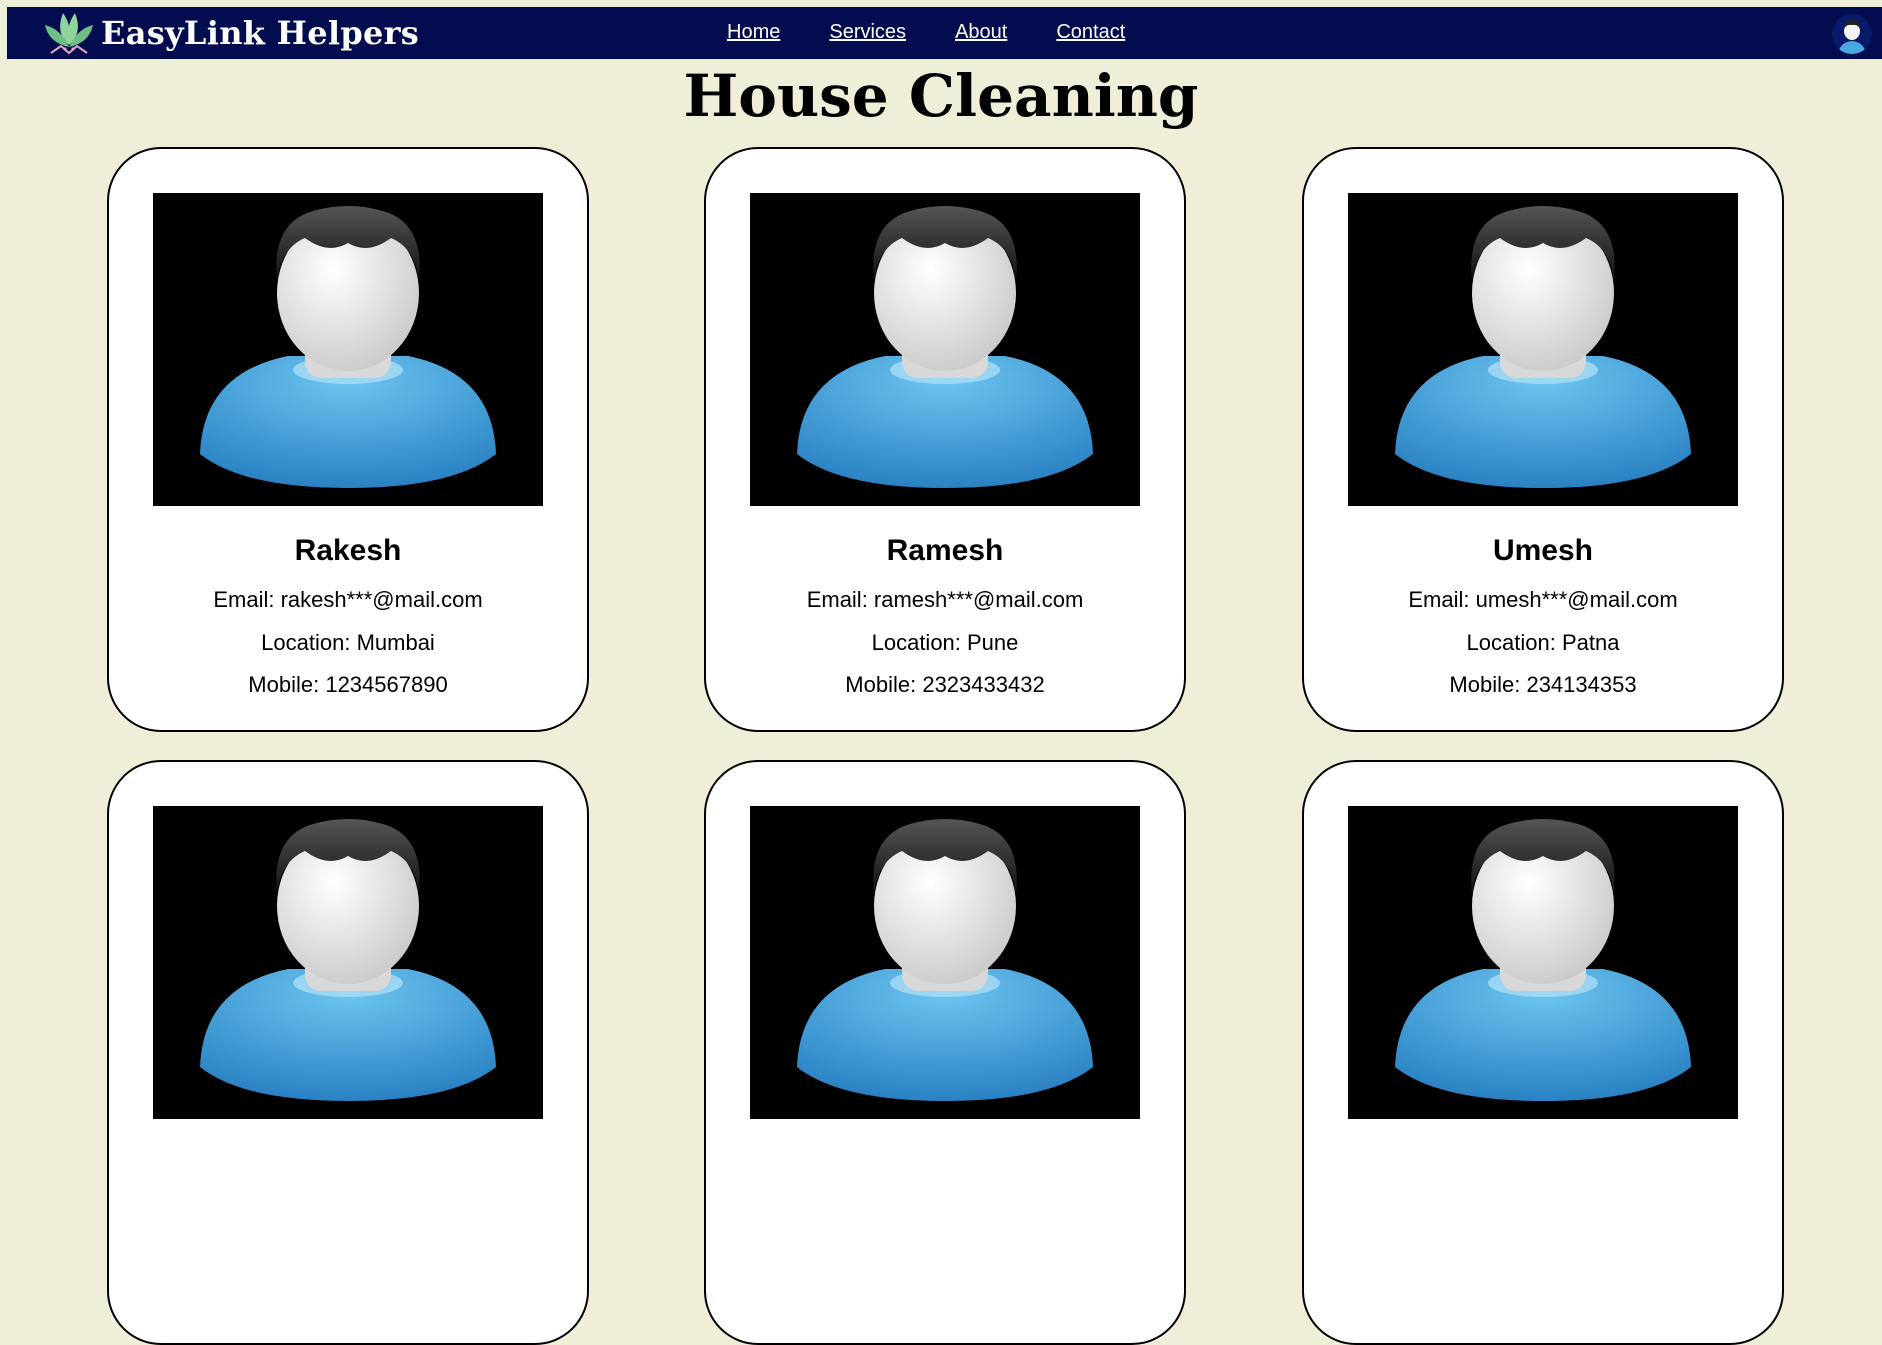 This screenshot has width=1882, height=1345. I want to click on helper-mobile: Mobile: 2323433432, so click(945, 684).